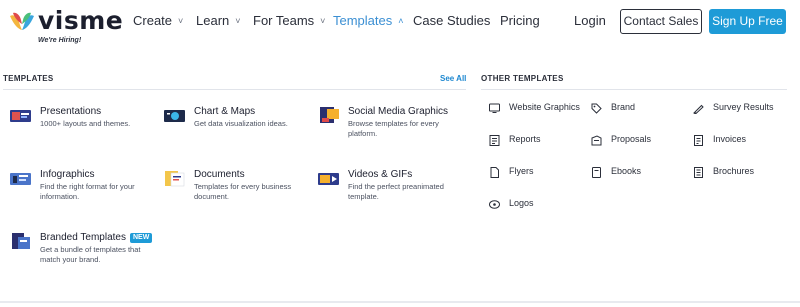 Image resolution: width=800 pixels, height=307 pixels. What do you see at coordinates (59, 40) in the screenshot?
I see `hiring-tagline: We're Hiring!` at bounding box center [59, 40].